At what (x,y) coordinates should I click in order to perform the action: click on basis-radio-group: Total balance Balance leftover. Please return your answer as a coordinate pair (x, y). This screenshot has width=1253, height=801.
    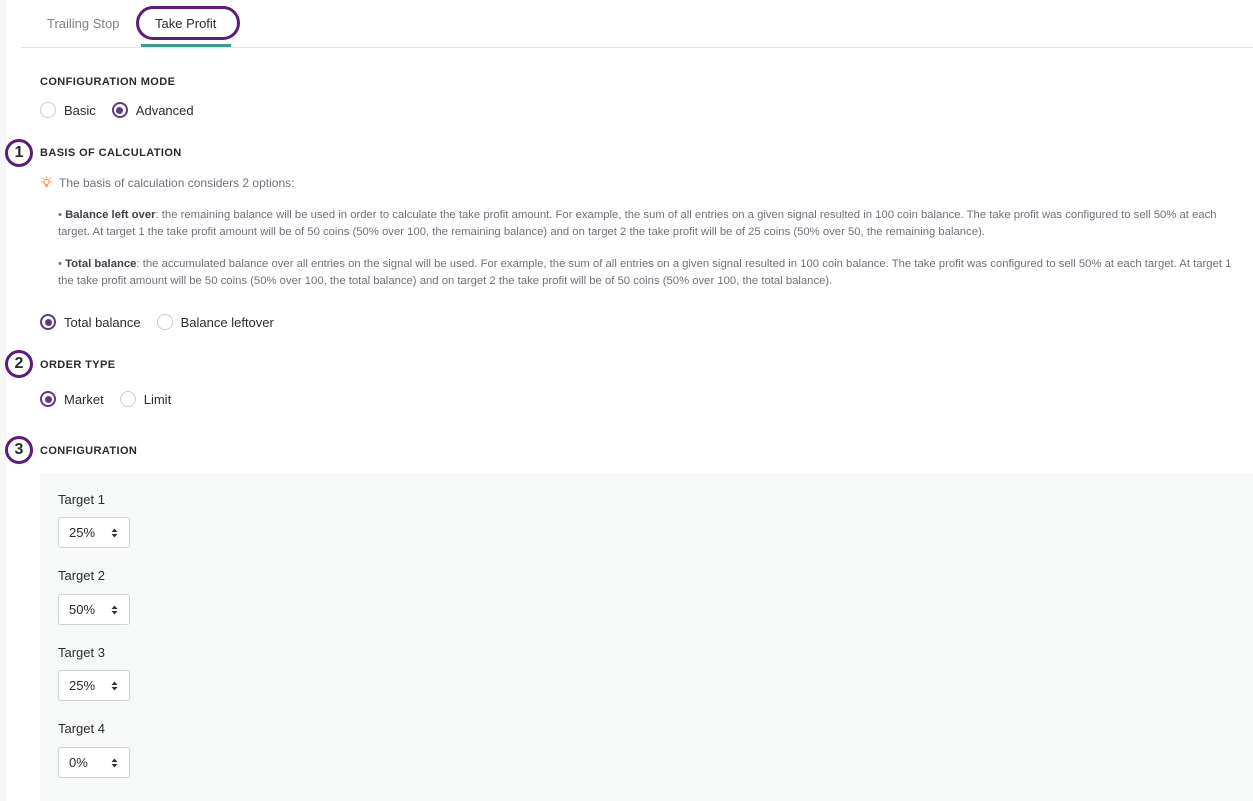
    Looking at the image, I should click on (165, 322).